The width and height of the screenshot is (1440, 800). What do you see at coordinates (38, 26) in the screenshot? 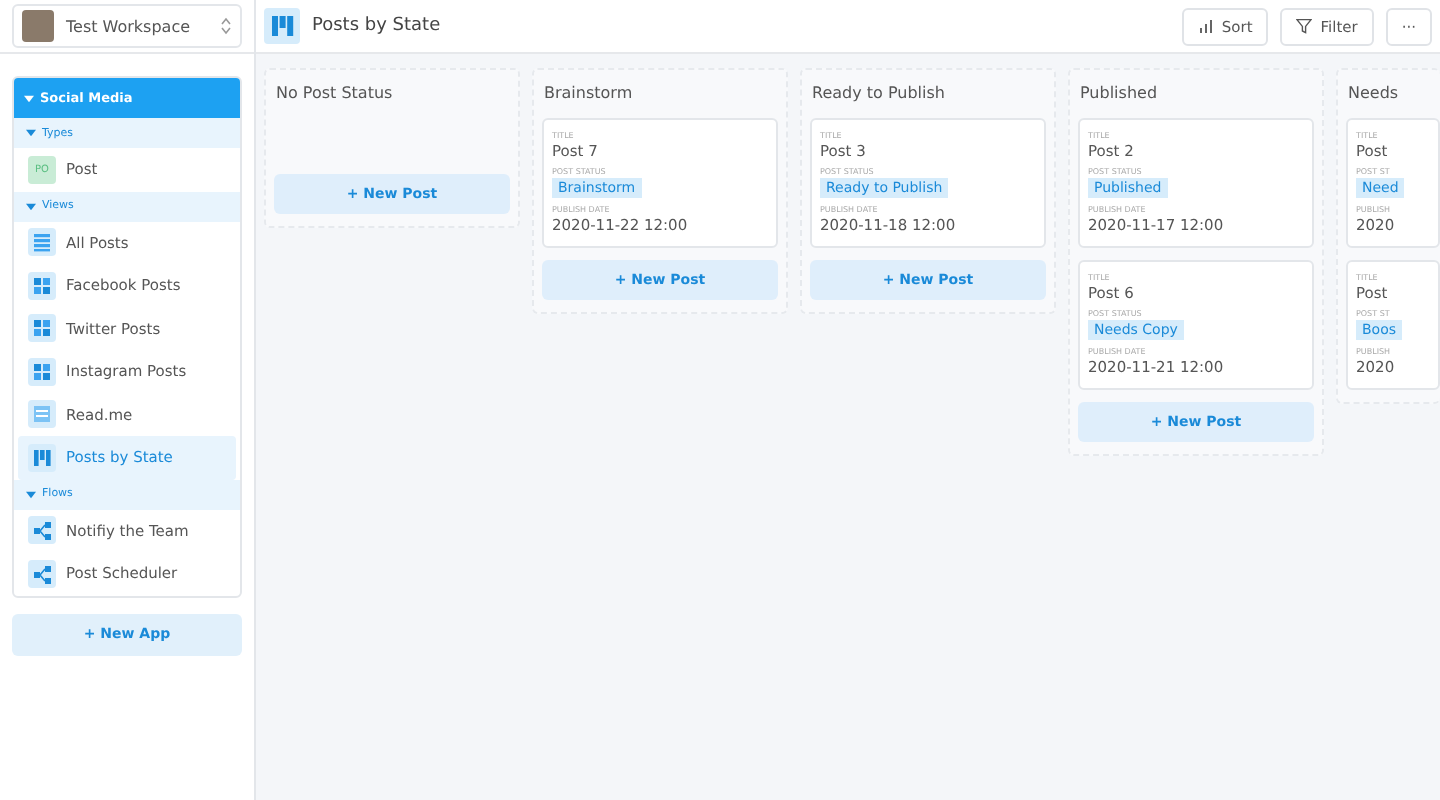
I see `workspace-avatar` at bounding box center [38, 26].